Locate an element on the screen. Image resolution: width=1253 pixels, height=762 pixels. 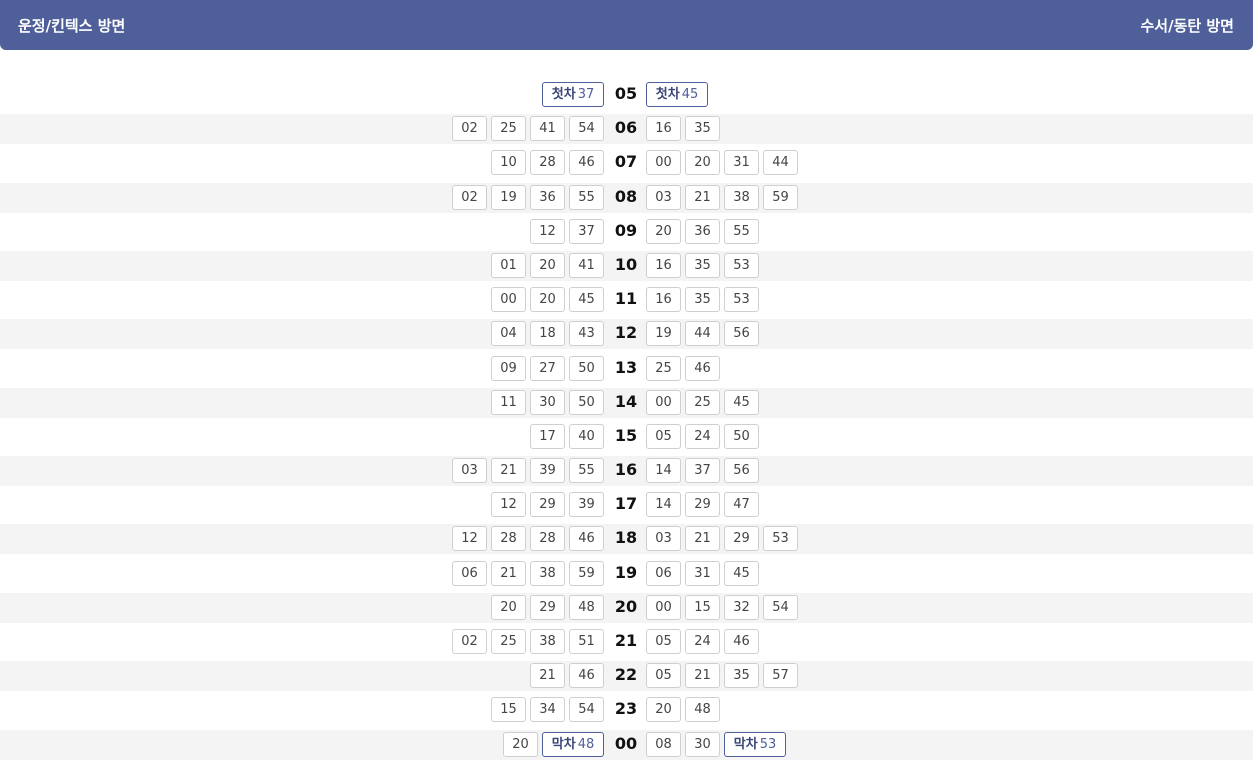
departure-minute: 37 is located at coordinates (586, 94).